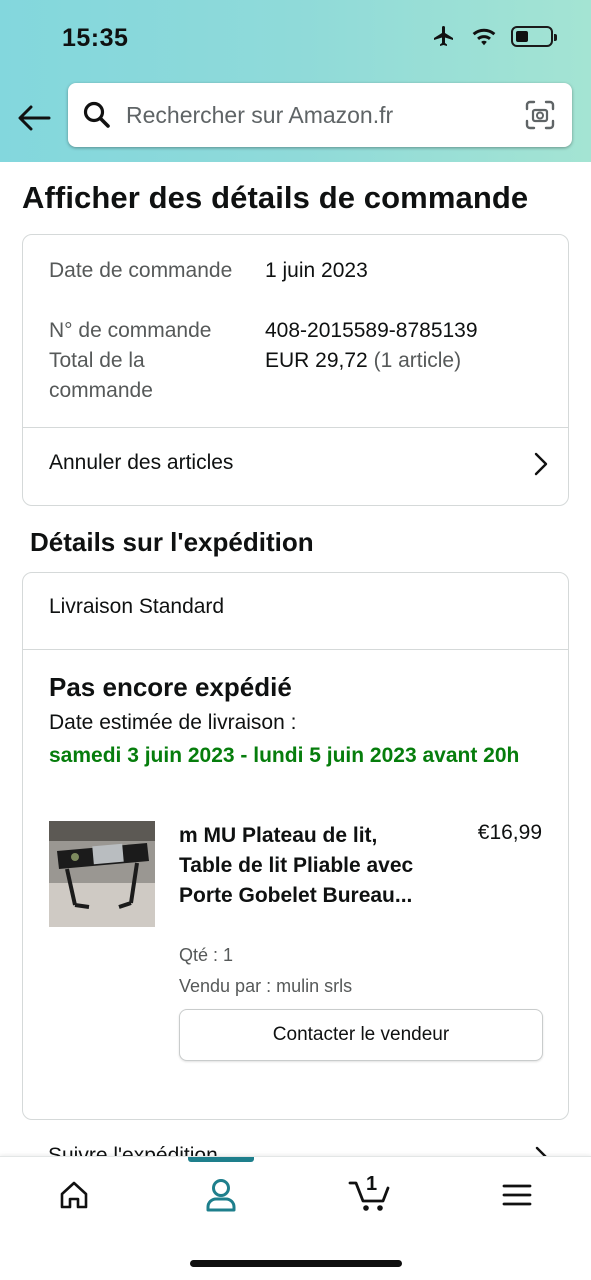  Describe the element at coordinates (541, 464) in the screenshot. I see `chevron-right-icon` at that location.